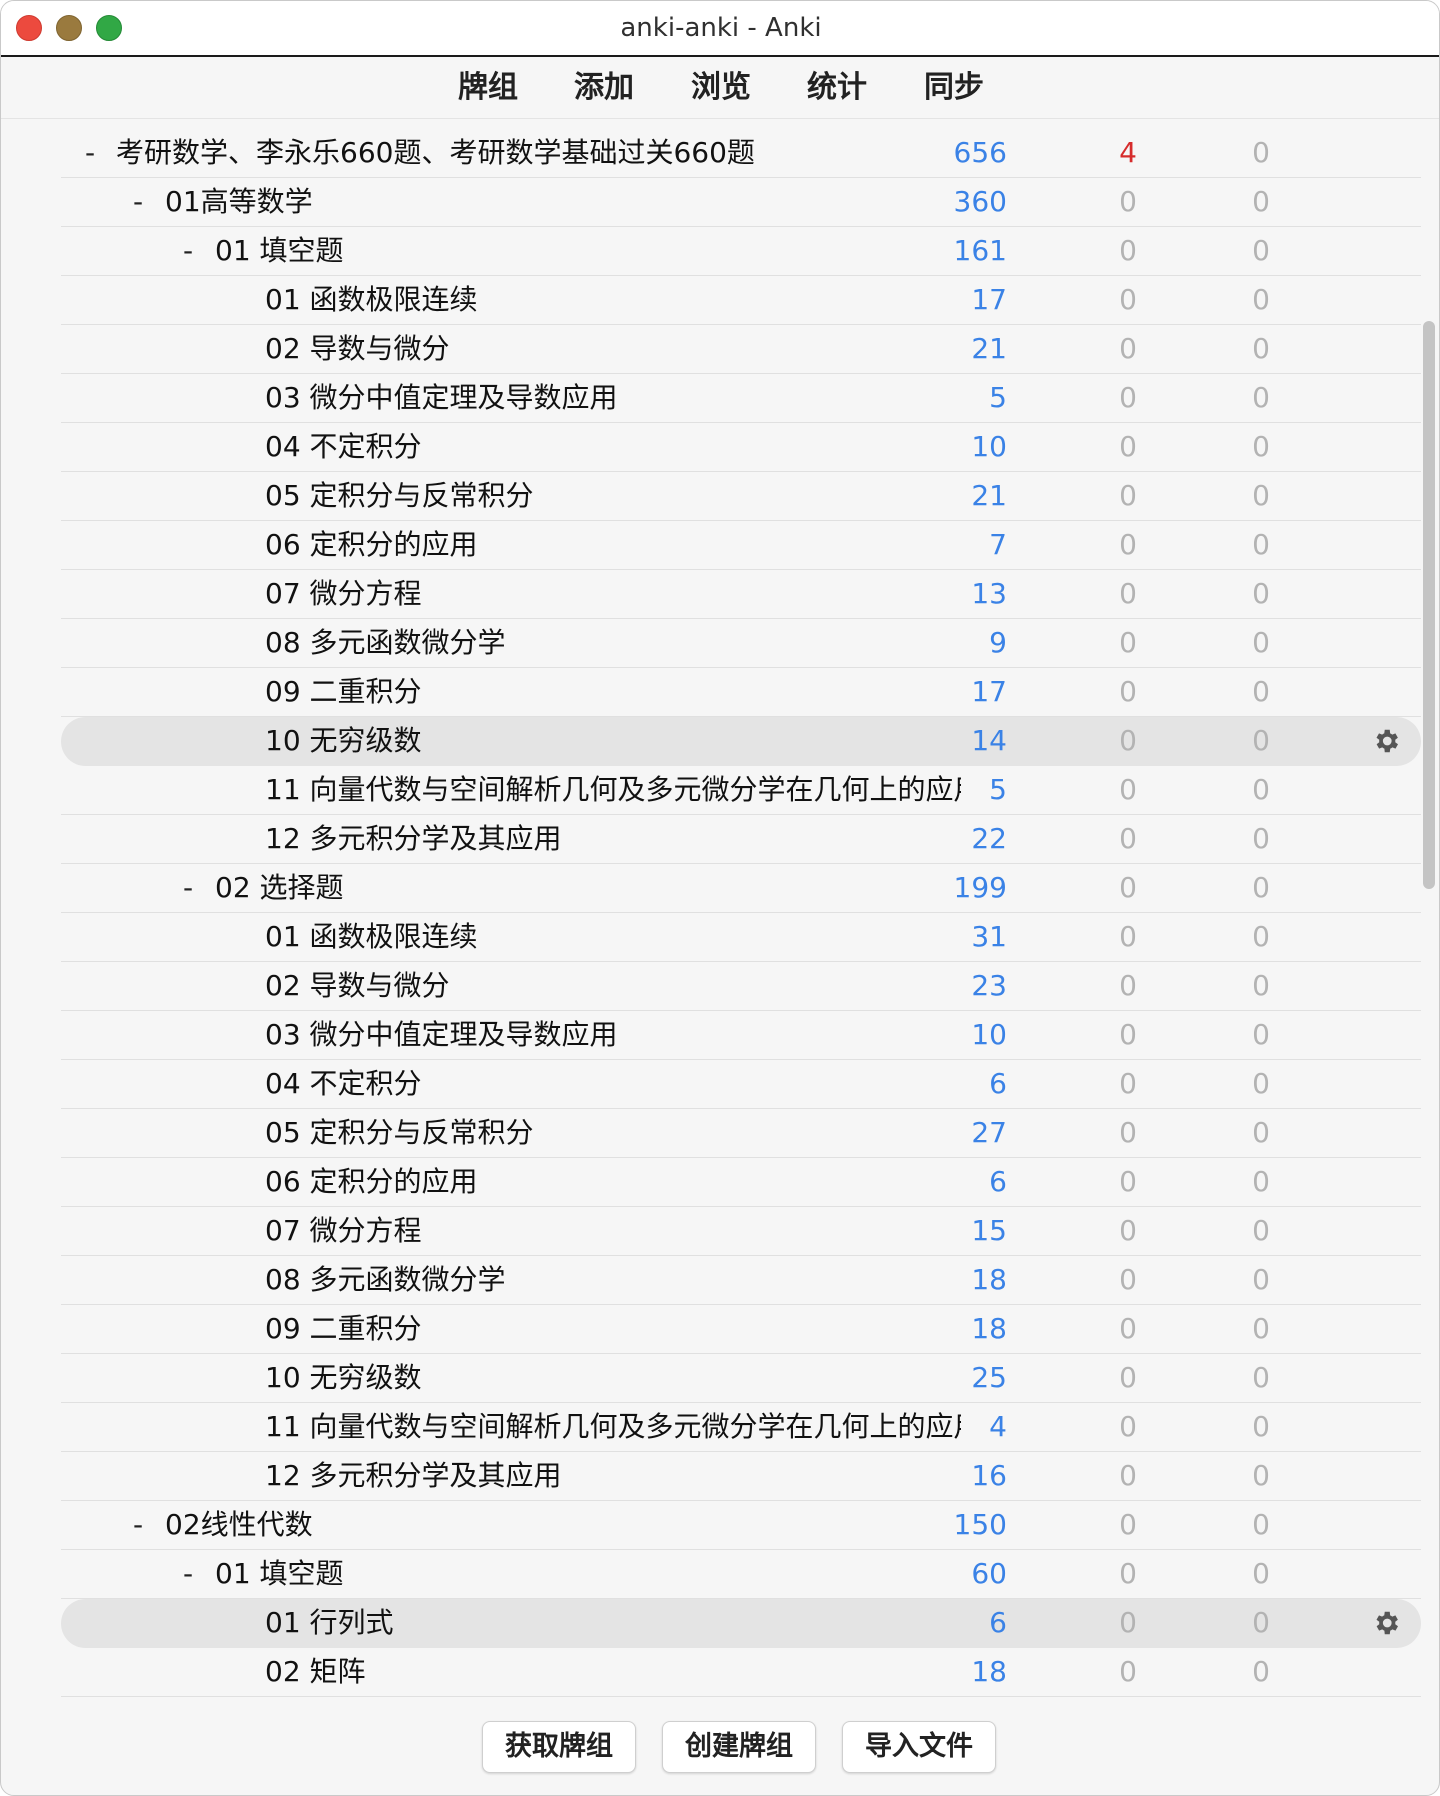 Image resolution: width=1440 pixels, height=1796 pixels. I want to click on deck-row: -02线性代数 150 0 0, so click(741, 1525).